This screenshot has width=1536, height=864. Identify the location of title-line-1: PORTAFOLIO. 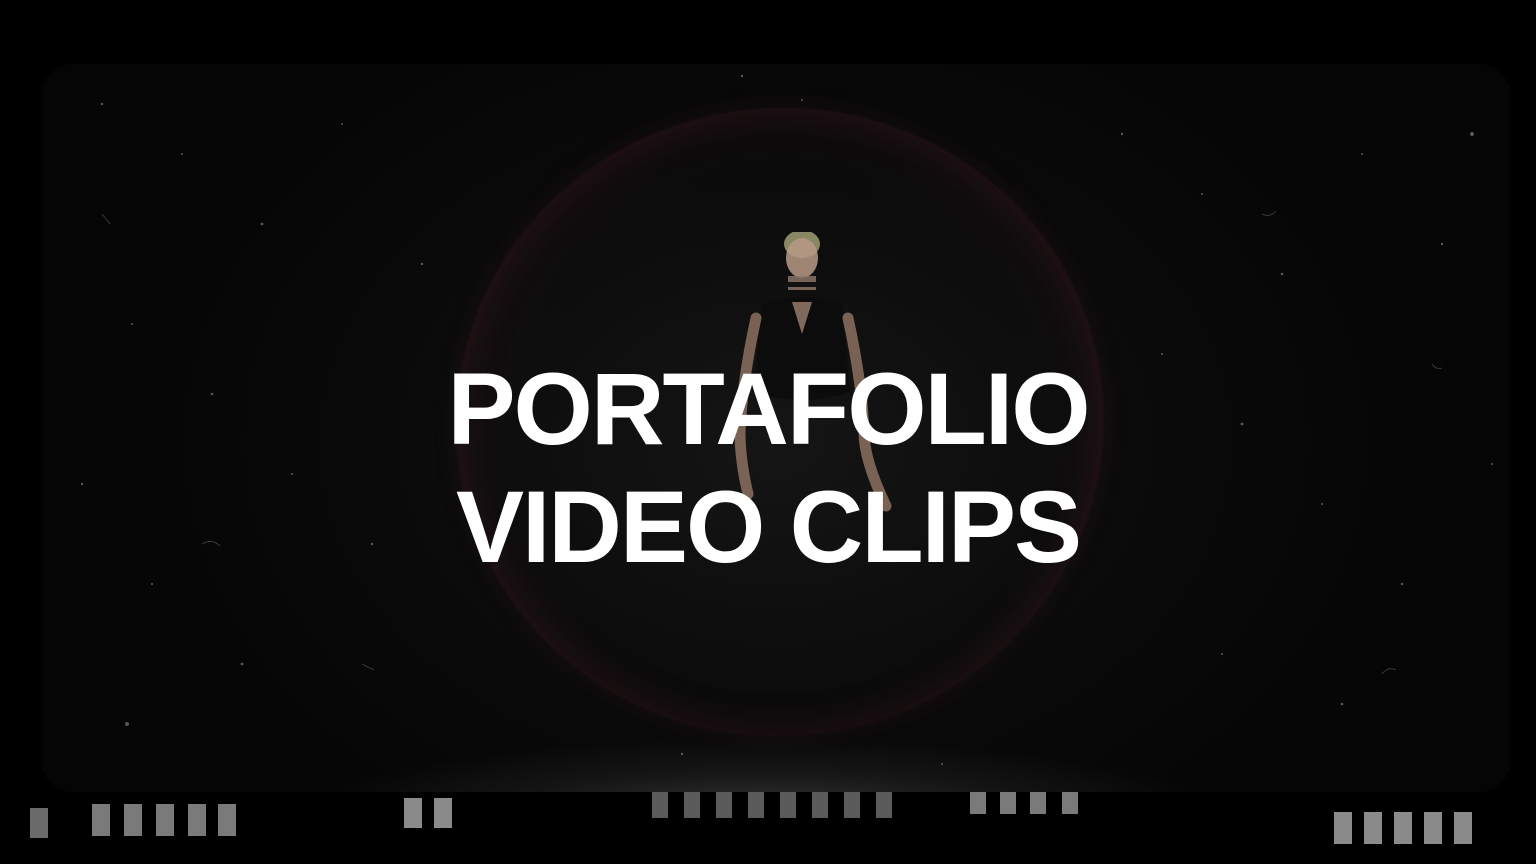
(768, 409).